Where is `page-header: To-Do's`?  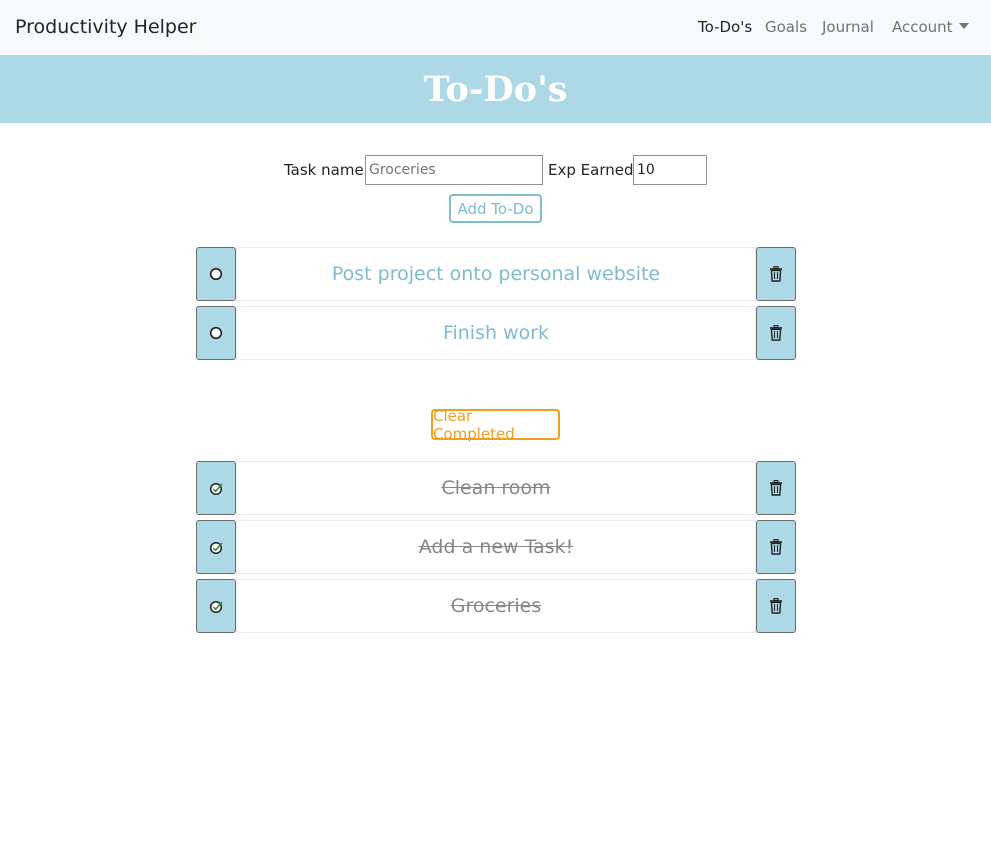 page-header: To-Do's is located at coordinates (495, 89).